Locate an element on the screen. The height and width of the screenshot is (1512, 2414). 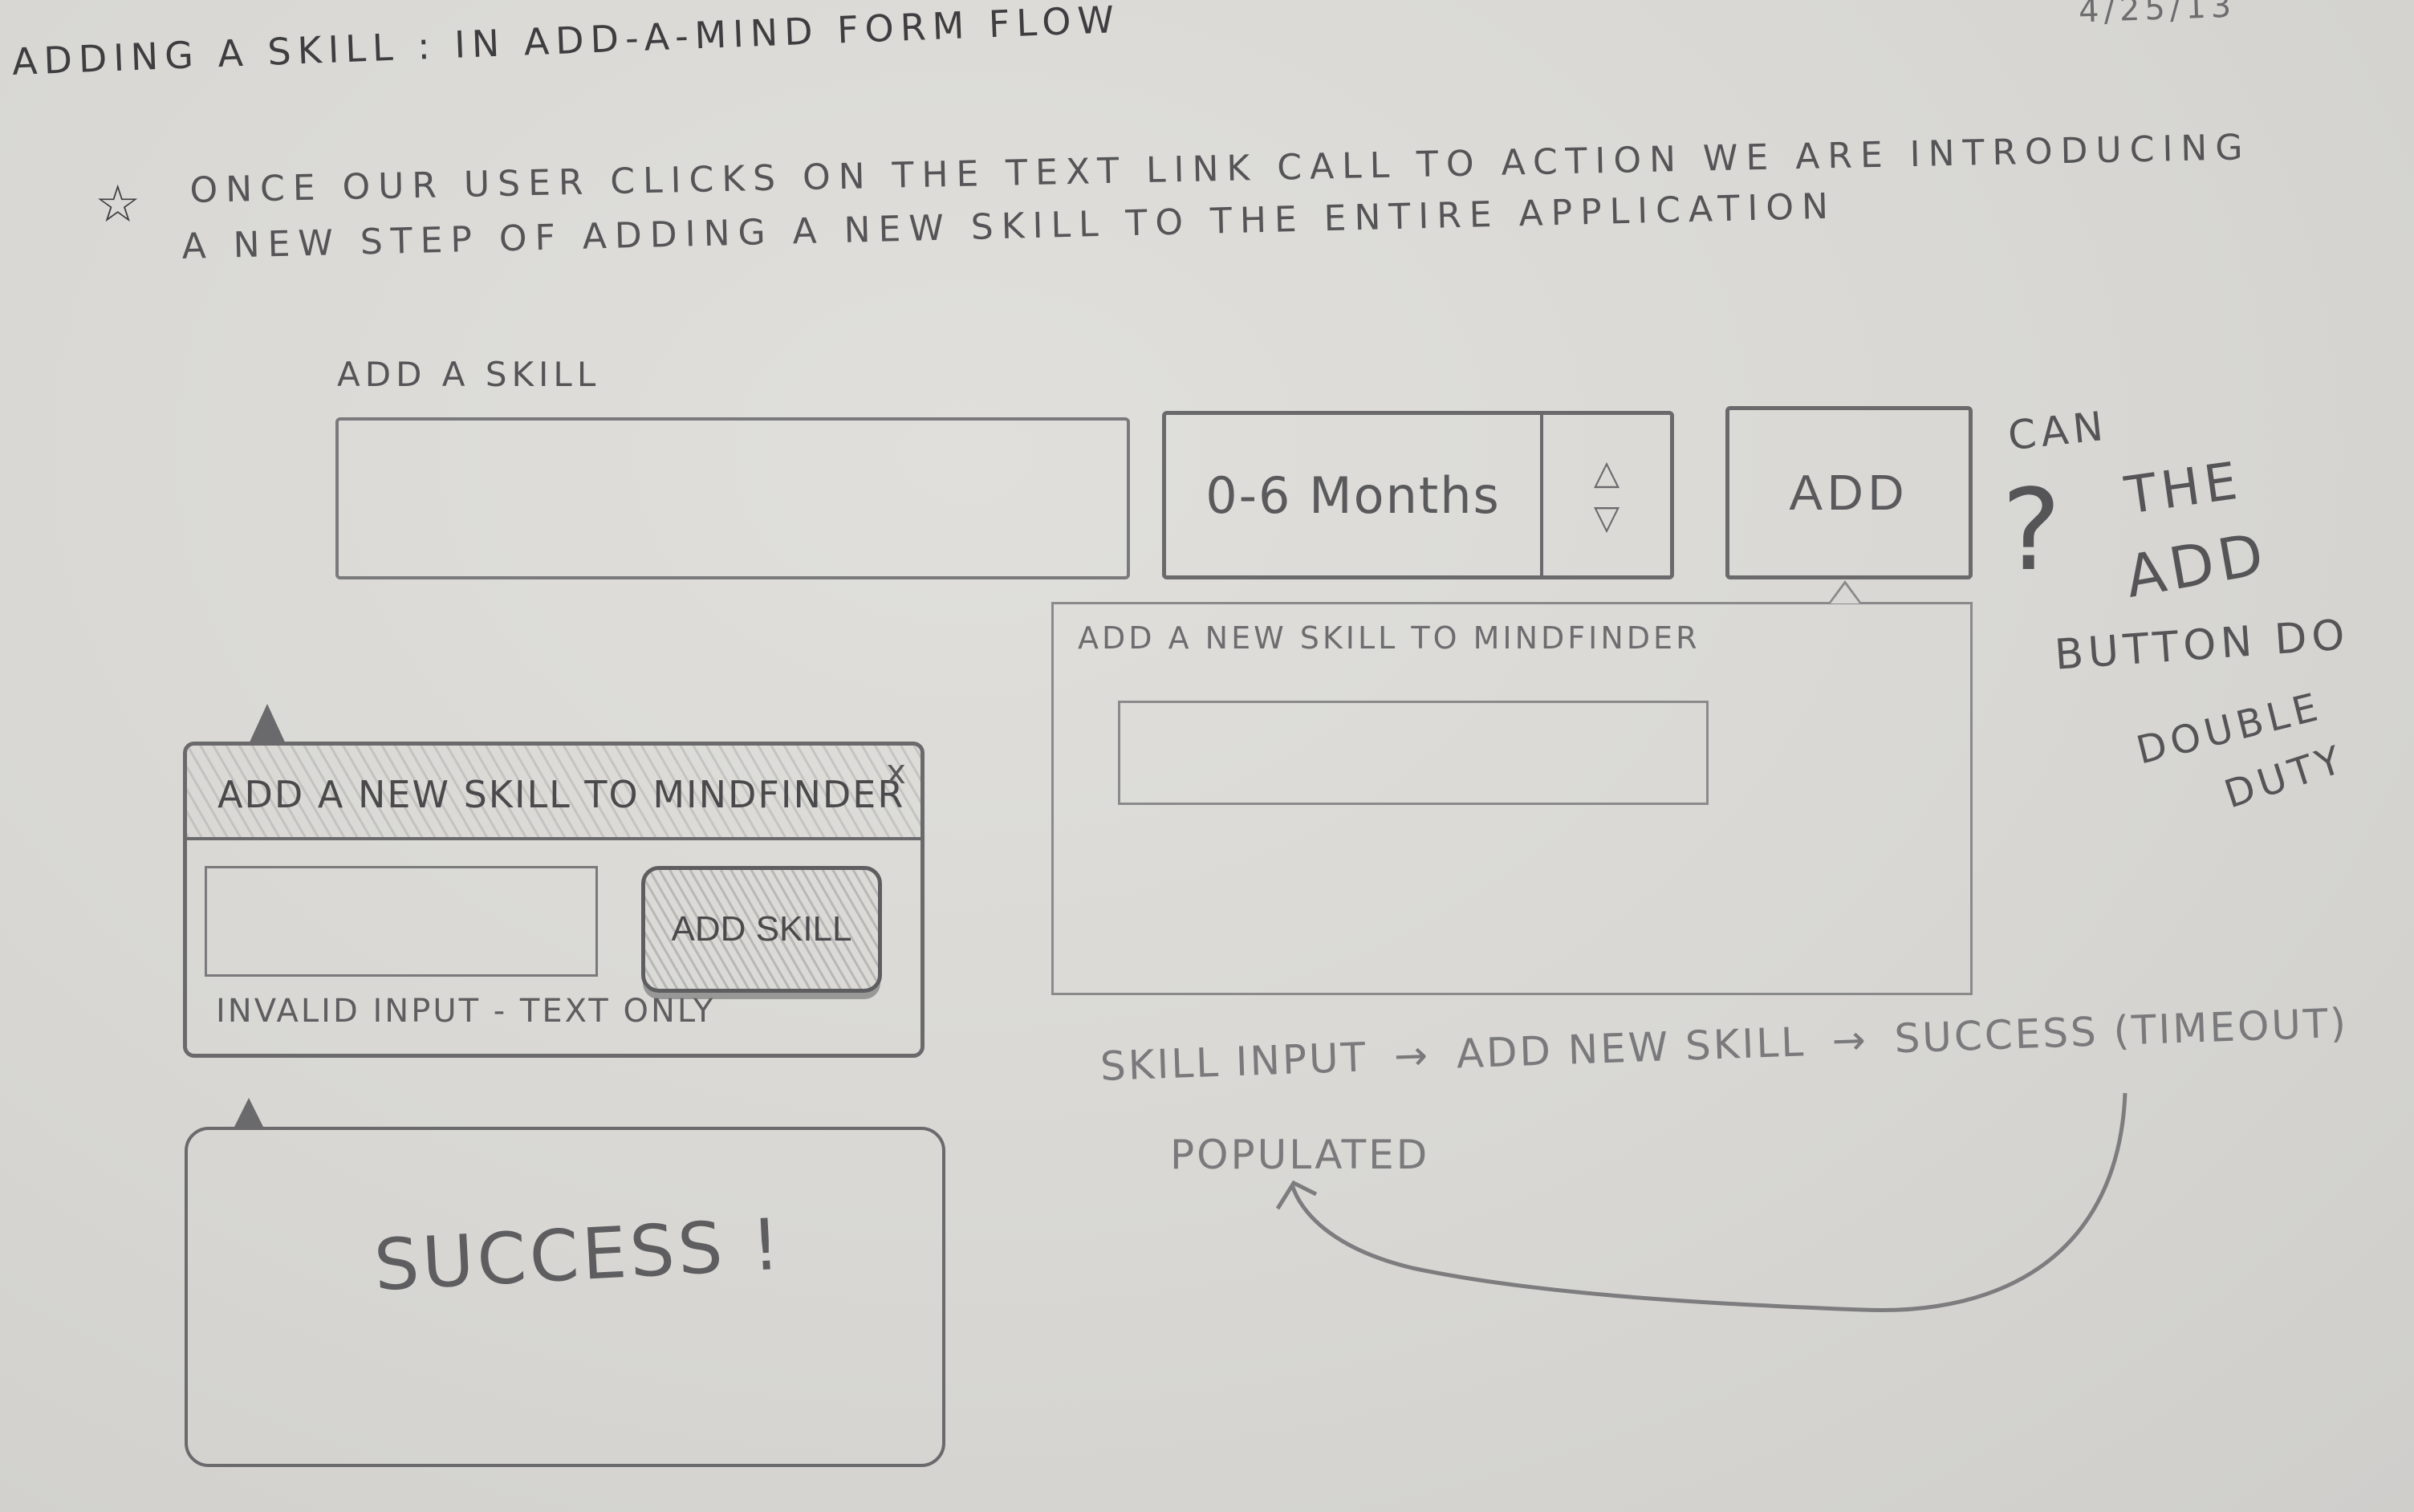
flow-step: Add new skill is located at coordinates (1630, 1048).